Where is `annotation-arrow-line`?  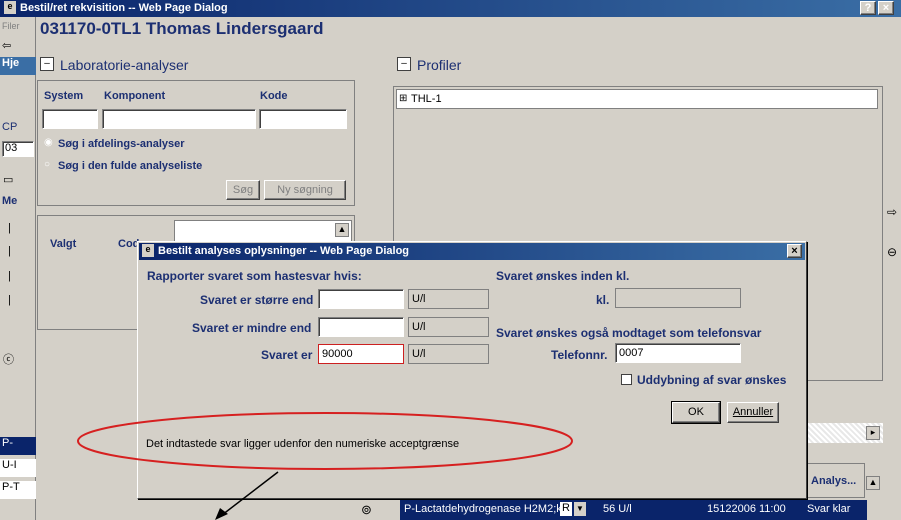
annotation-arrow-line is located at coordinates (250, 493).